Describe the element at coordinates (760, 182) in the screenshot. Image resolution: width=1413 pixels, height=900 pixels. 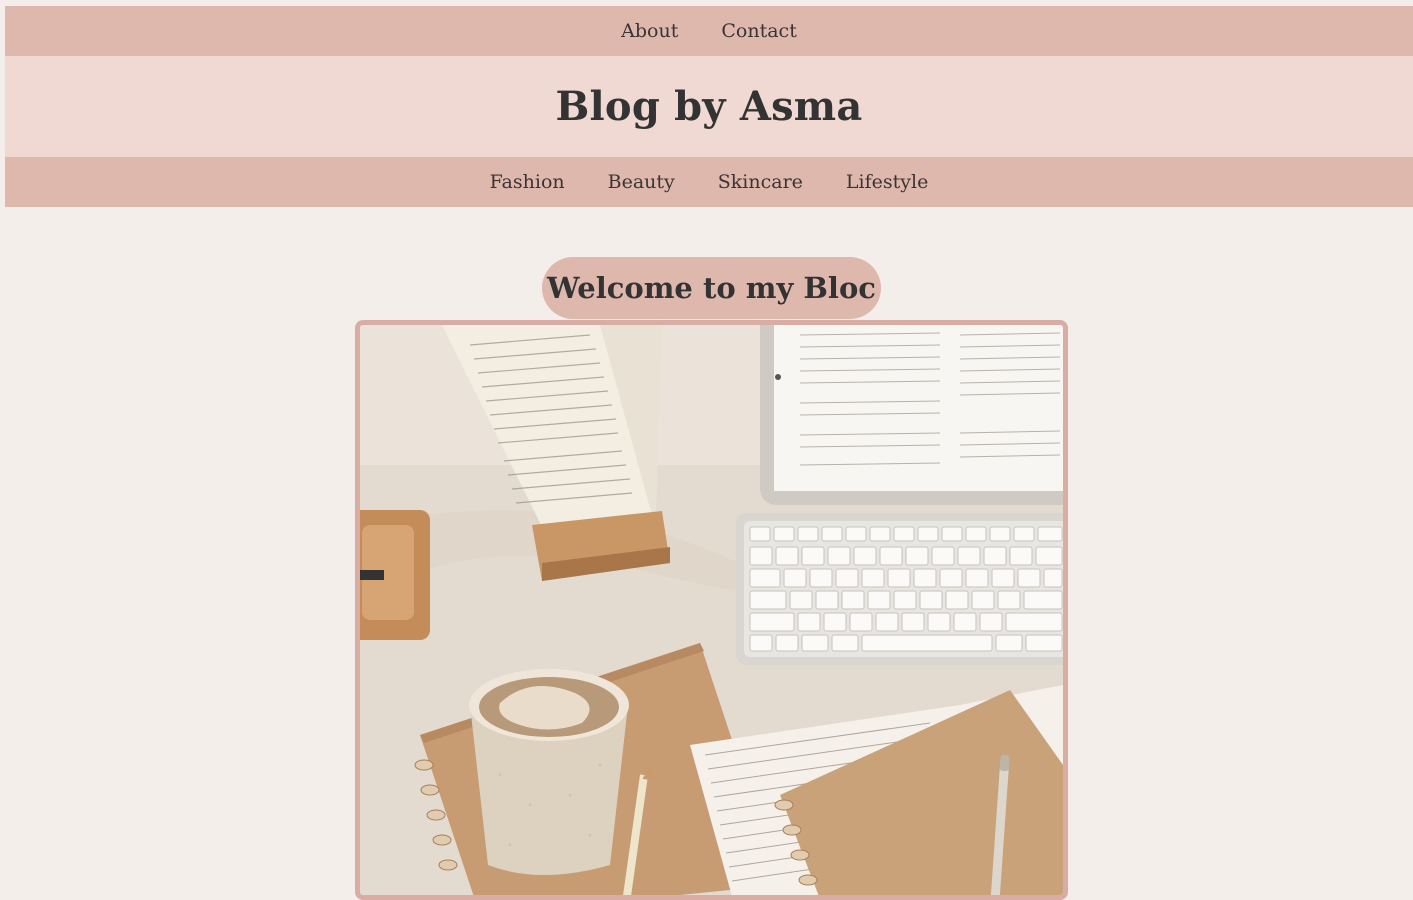
I see `nav-link-skincare: Skincare` at that location.